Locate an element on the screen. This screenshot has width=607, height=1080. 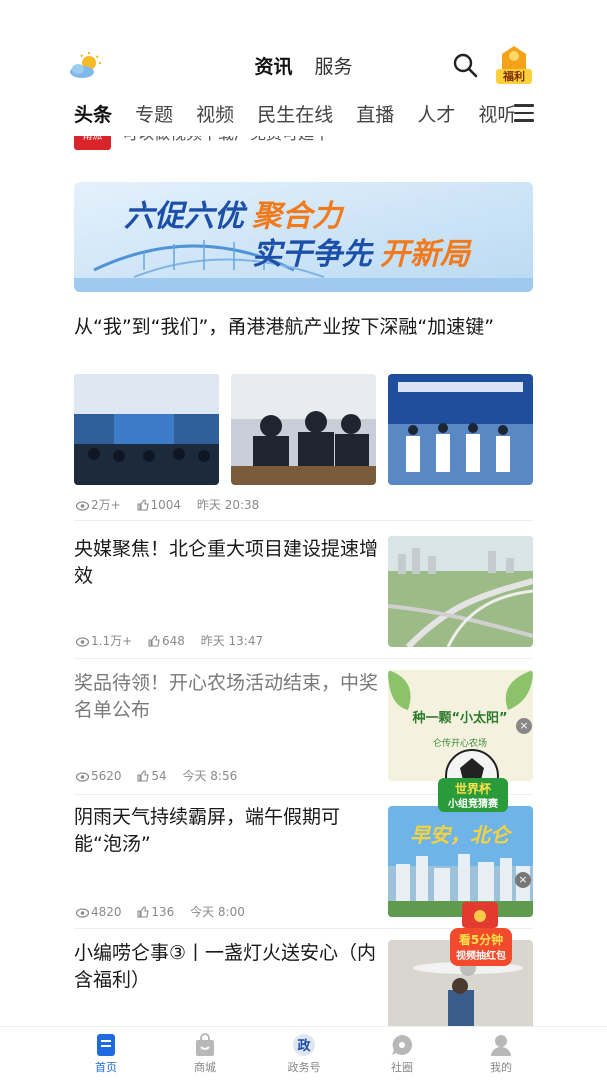
gov-badge-char: 政 is located at coordinates (304, 1046).